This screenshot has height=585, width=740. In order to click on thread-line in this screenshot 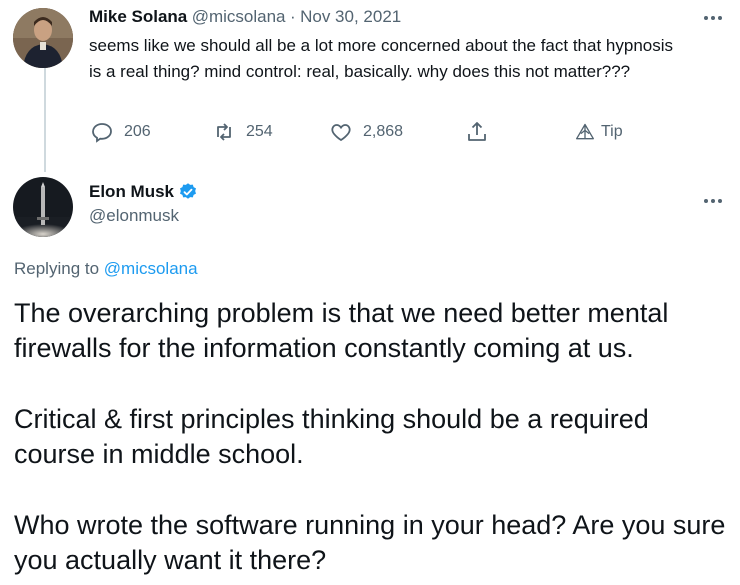, I will do `click(45, 120)`.